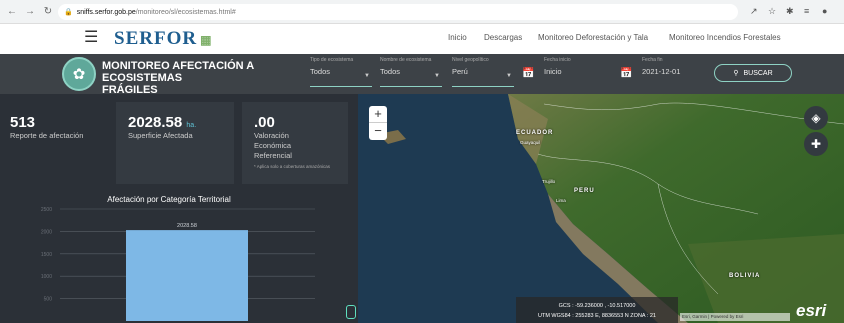 The height and width of the screenshot is (323, 844). I want to click on nivel-geopolitico-select: Nivel geopolítico Perú ▼, so click(483, 74).